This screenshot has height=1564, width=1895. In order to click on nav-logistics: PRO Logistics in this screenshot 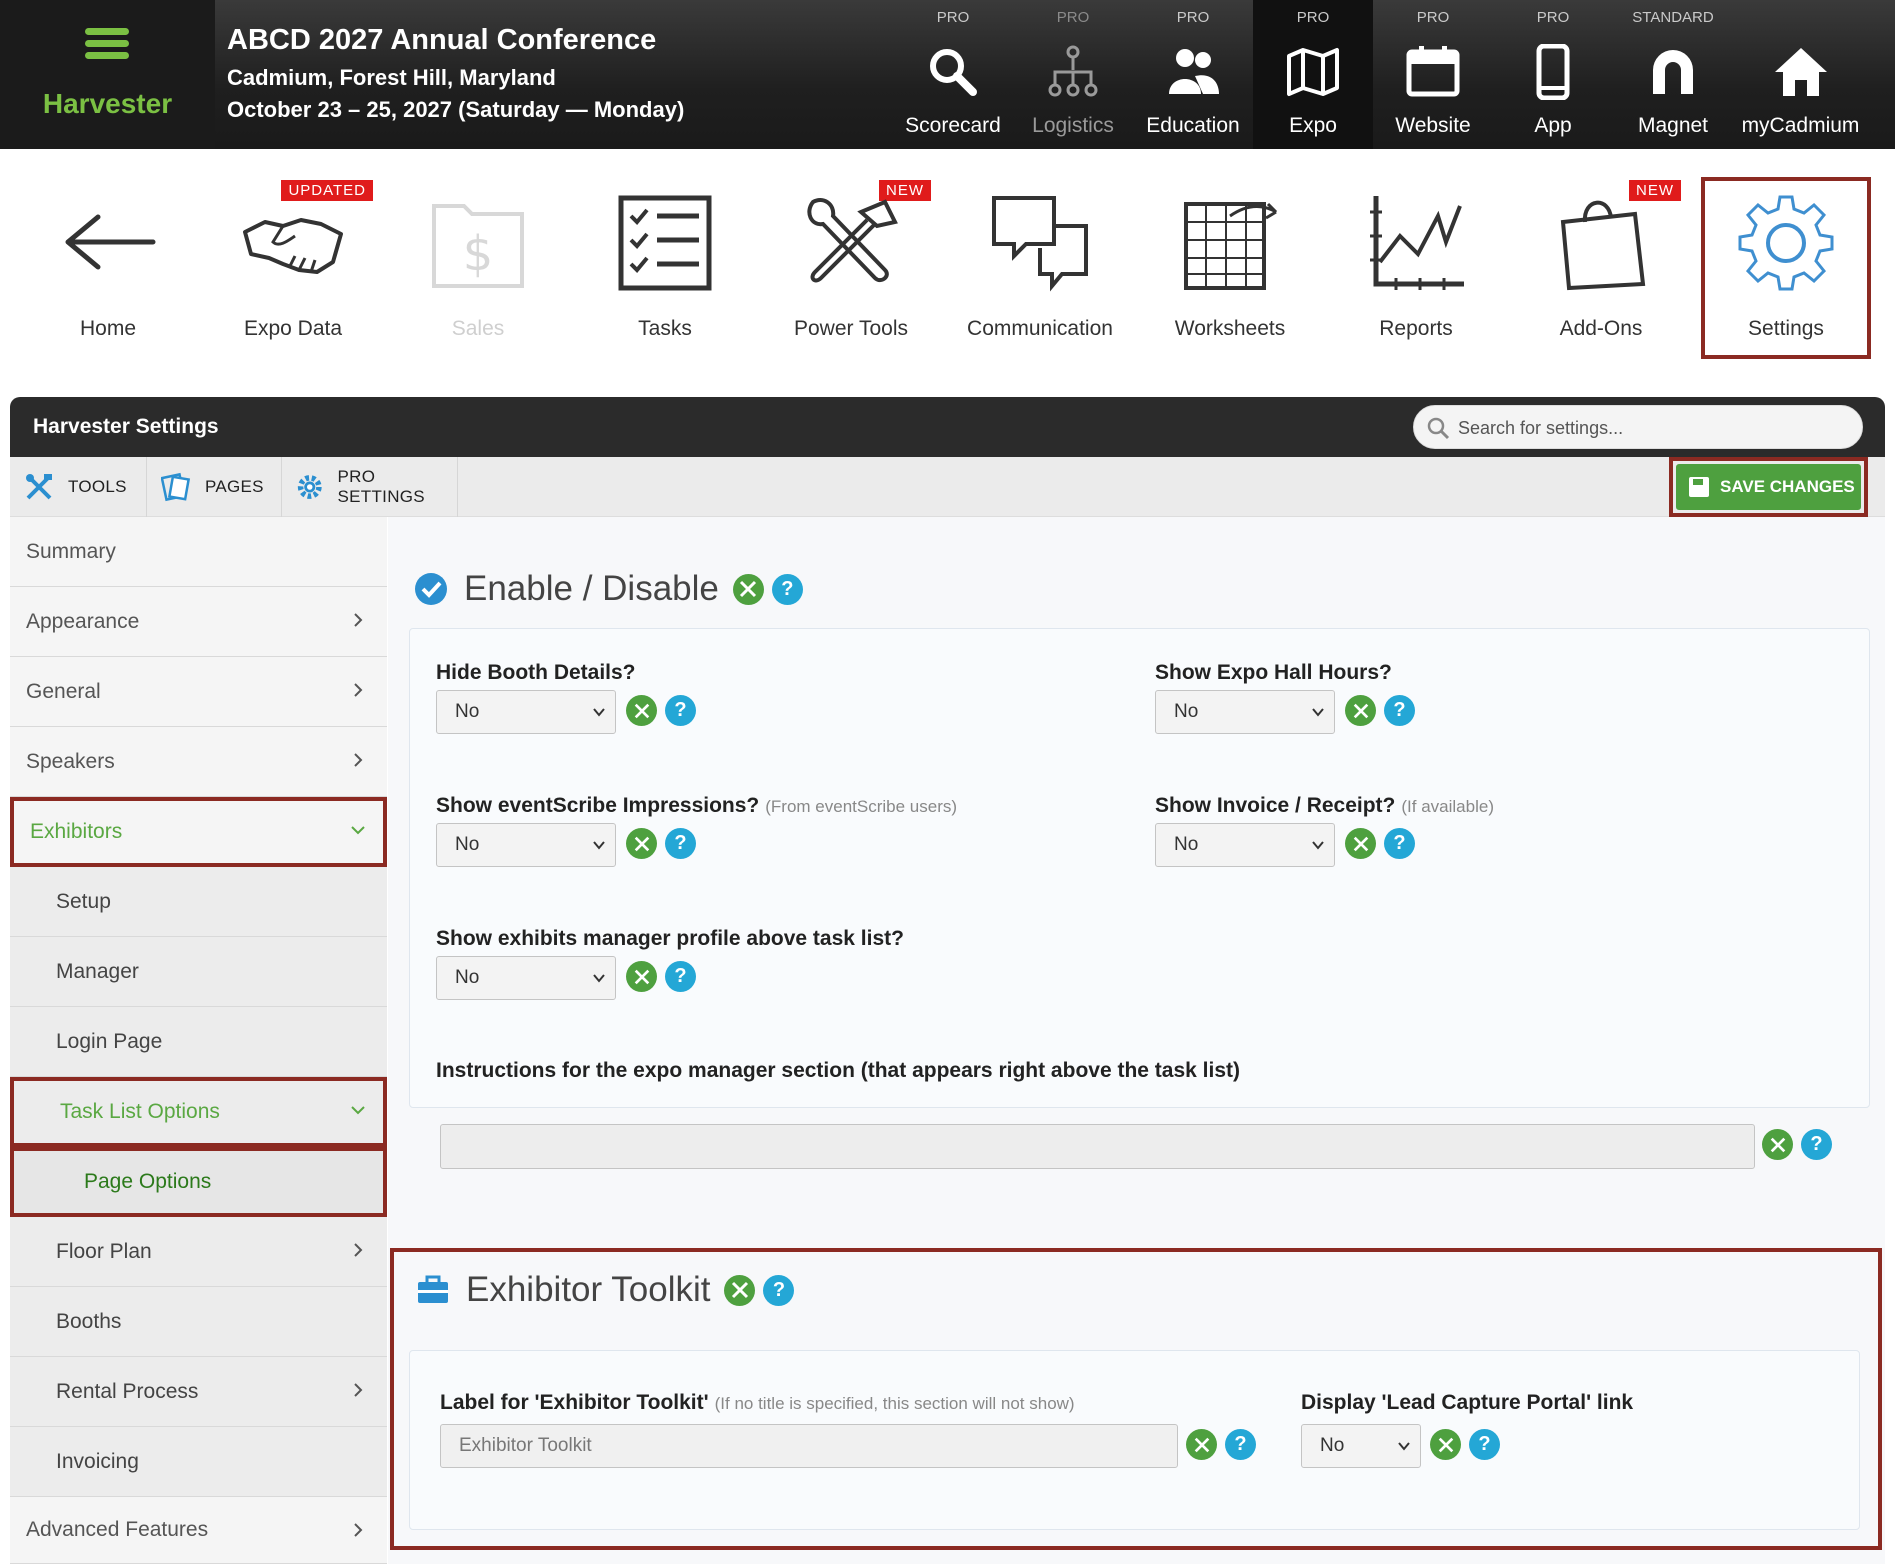, I will do `click(1073, 74)`.